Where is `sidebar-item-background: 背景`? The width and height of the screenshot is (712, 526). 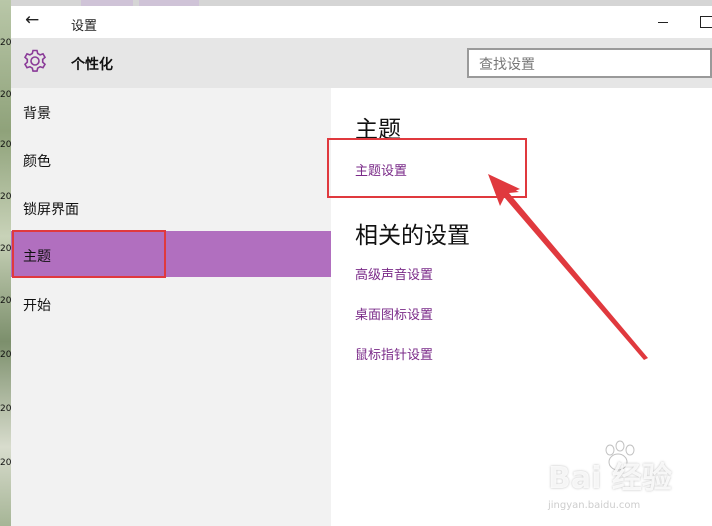
sidebar-item-background: 背景 is located at coordinates (171, 111).